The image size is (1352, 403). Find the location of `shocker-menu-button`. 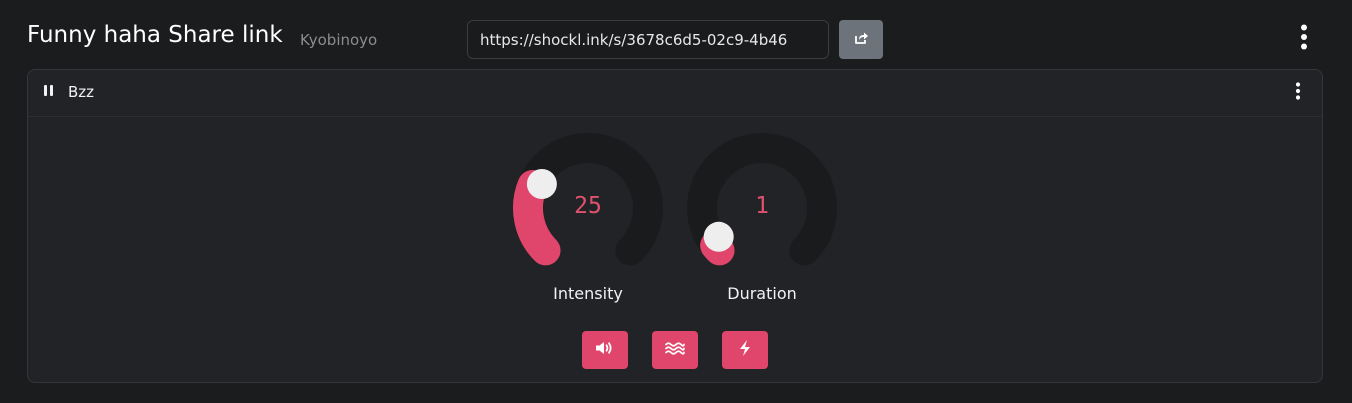

shocker-menu-button is located at coordinates (1298, 93).